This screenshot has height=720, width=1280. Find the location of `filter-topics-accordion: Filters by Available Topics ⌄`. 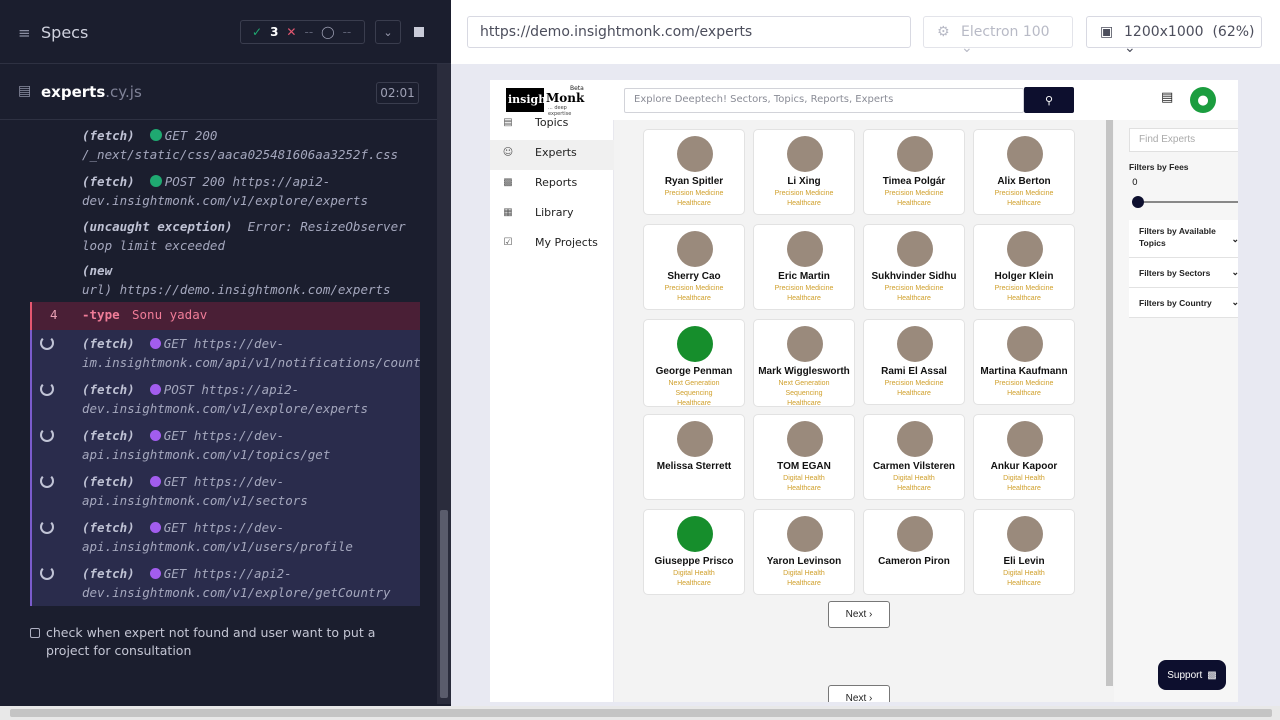

filter-topics-accordion: Filters by Available Topics ⌄ is located at coordinates (1183, 239).